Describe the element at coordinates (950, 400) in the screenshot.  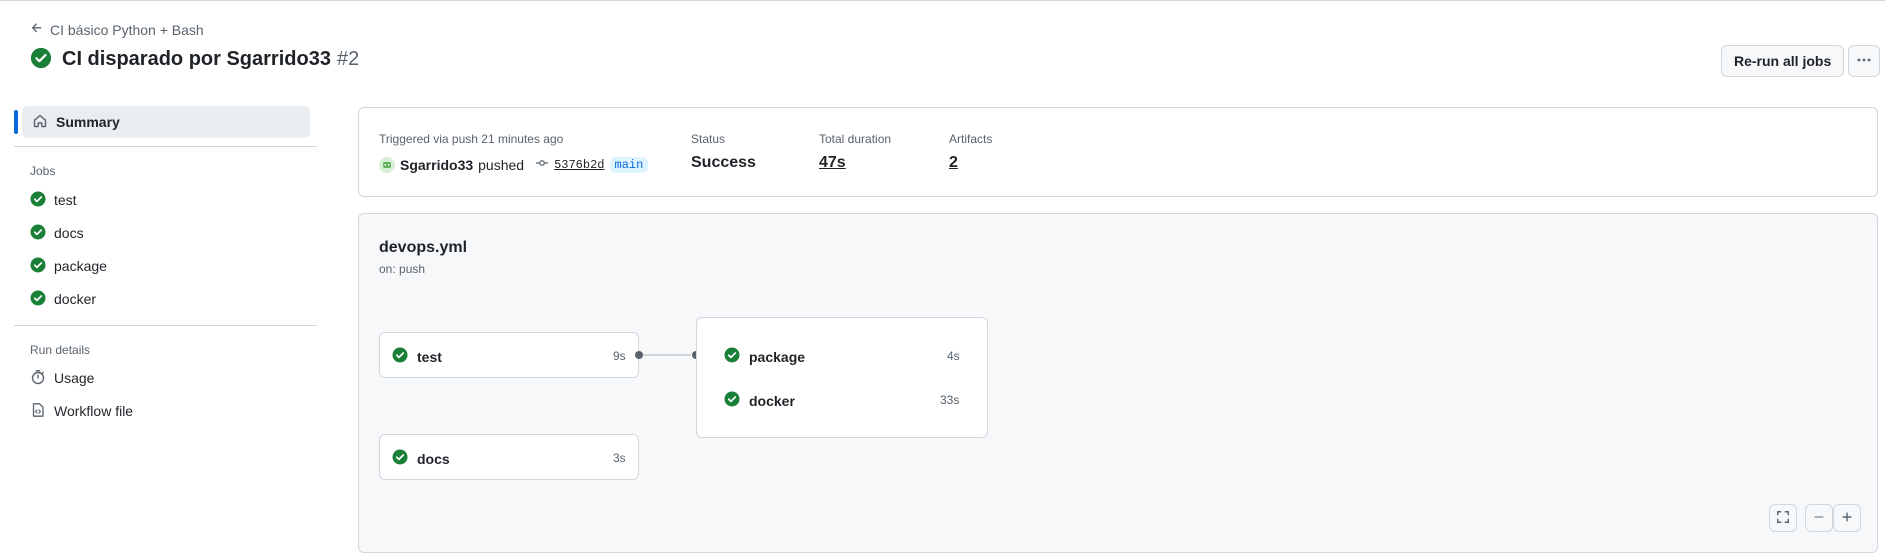
I see `job-duration: 33s` at that location.